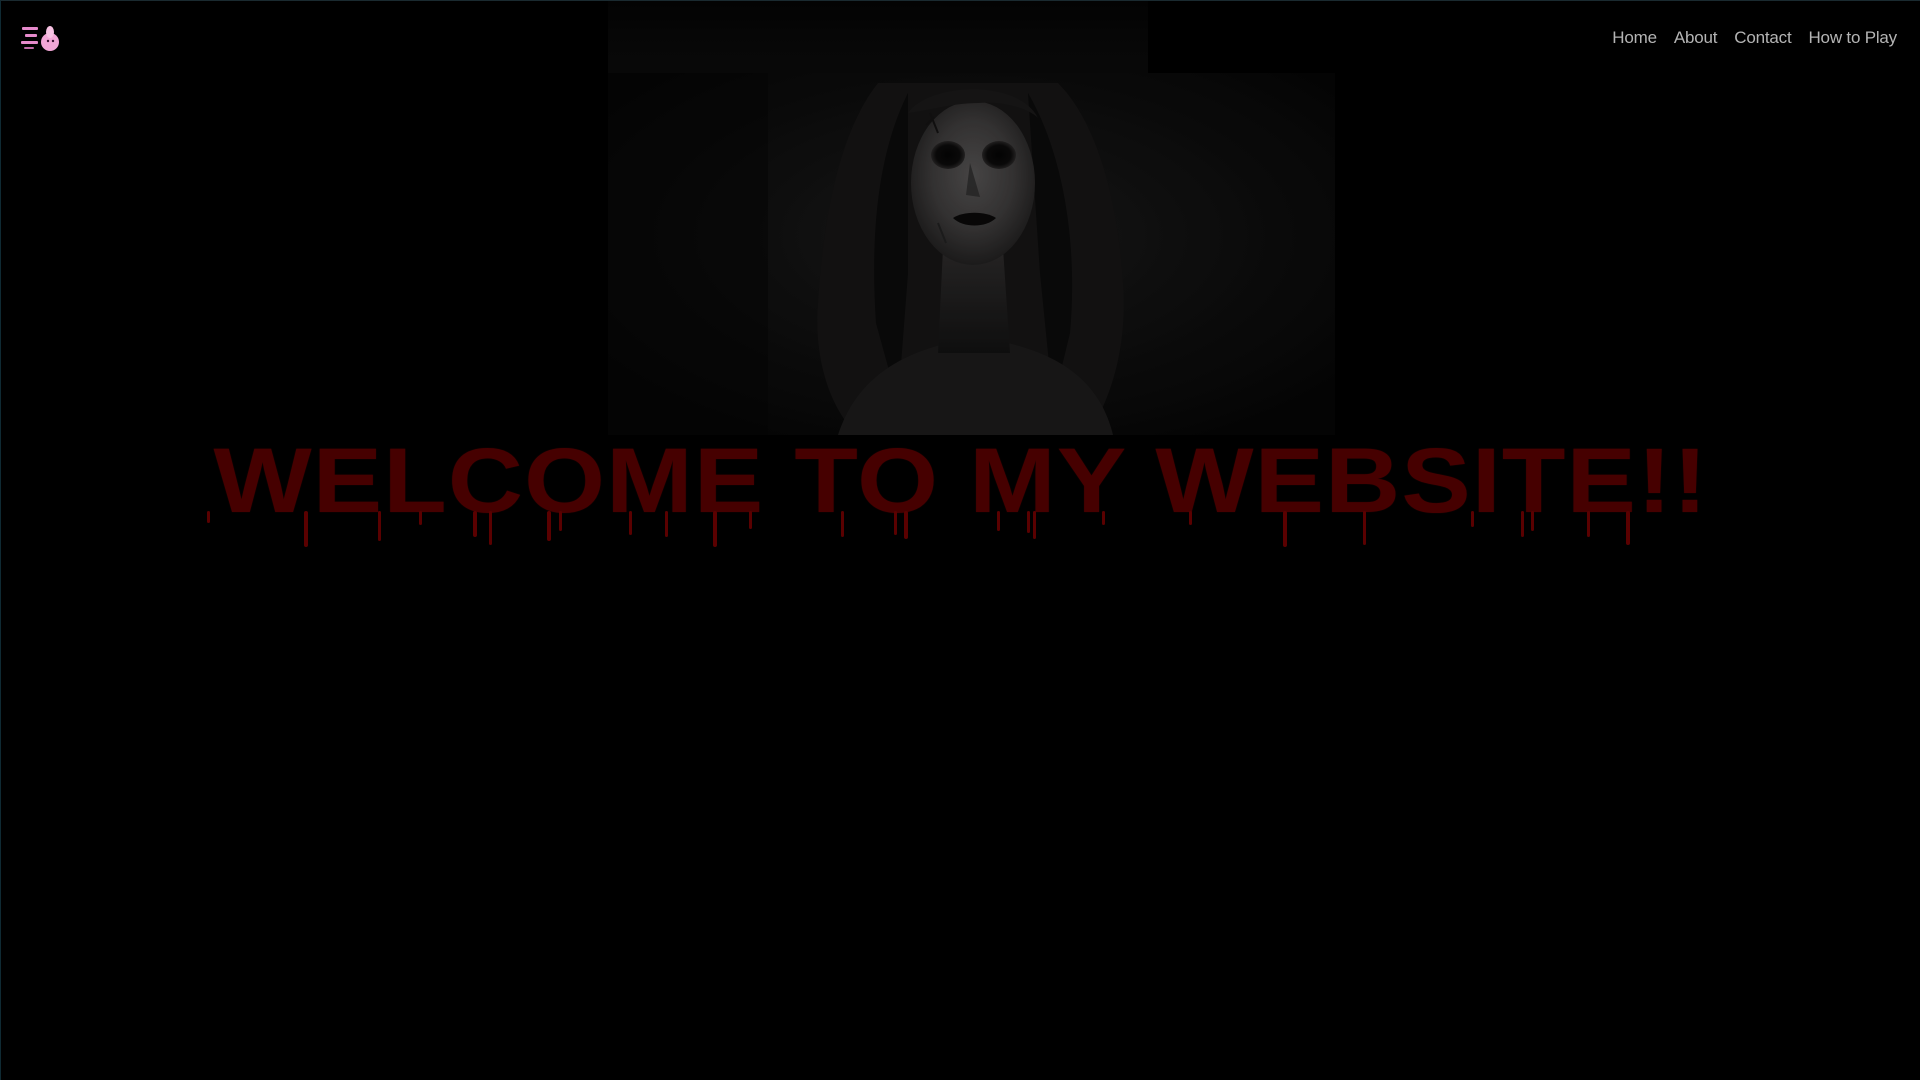 This screenshot has height=1080, width=1920. What do you see at coordinates (1762, 38) in the screenshot?
I see `nav-link-contact: Contact` at bounding box center [1762, 38].